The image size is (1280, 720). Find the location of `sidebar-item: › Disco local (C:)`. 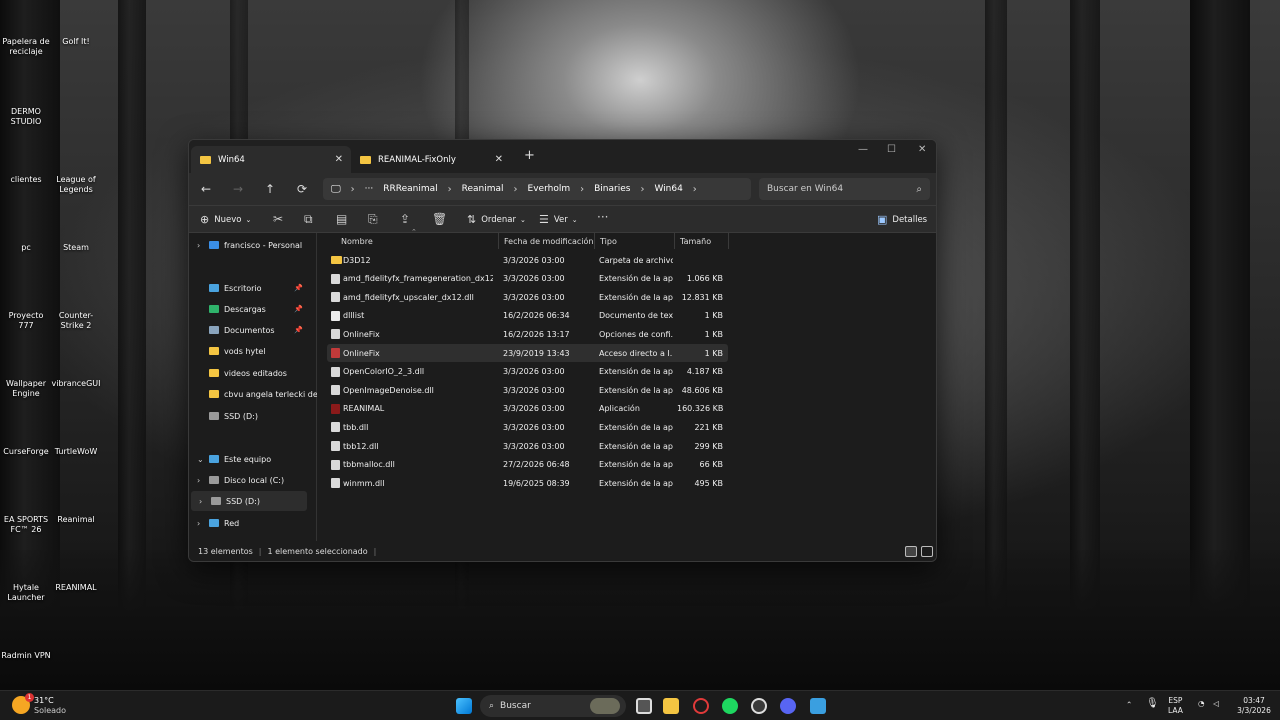

sidebar-item: › Disco local (C:) is located at coordinates (253, 480).